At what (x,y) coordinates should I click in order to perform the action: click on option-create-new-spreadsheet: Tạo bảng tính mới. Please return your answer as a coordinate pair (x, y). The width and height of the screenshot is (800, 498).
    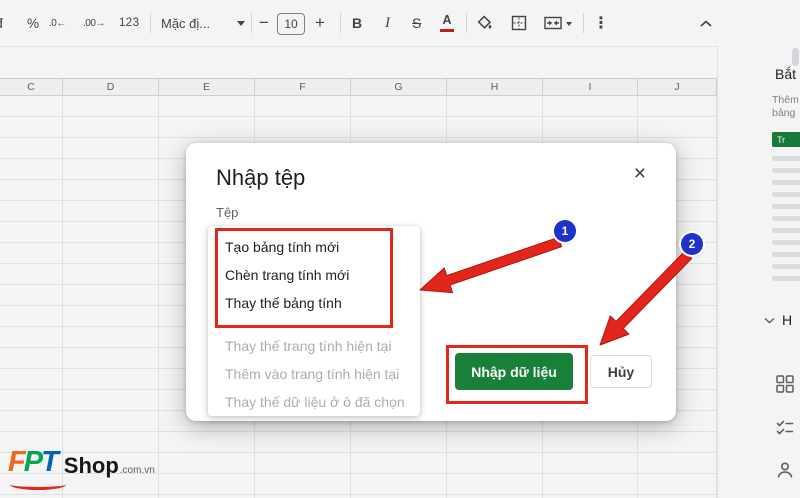
    Looking at the image, I should click on (314, 247).